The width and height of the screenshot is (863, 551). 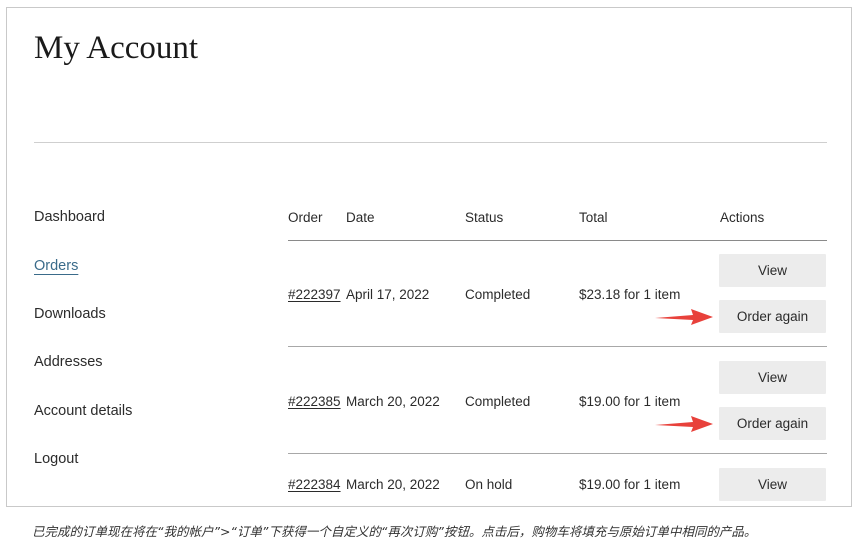 What do you see at coordinates (68, 362) in the screenshot?
I see `nav-item-addresses: Addresses` at bounding box center [68, 362].